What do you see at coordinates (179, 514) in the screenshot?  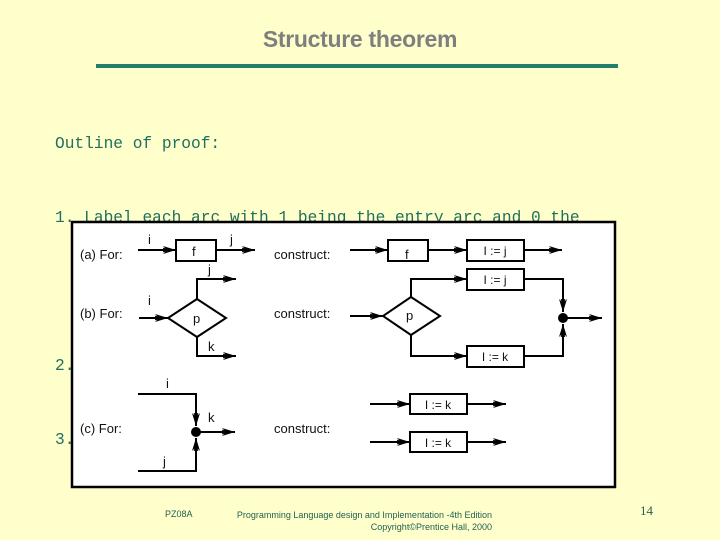 I see `footer-course-code: PZ08A` at bounding box center [179, 514].